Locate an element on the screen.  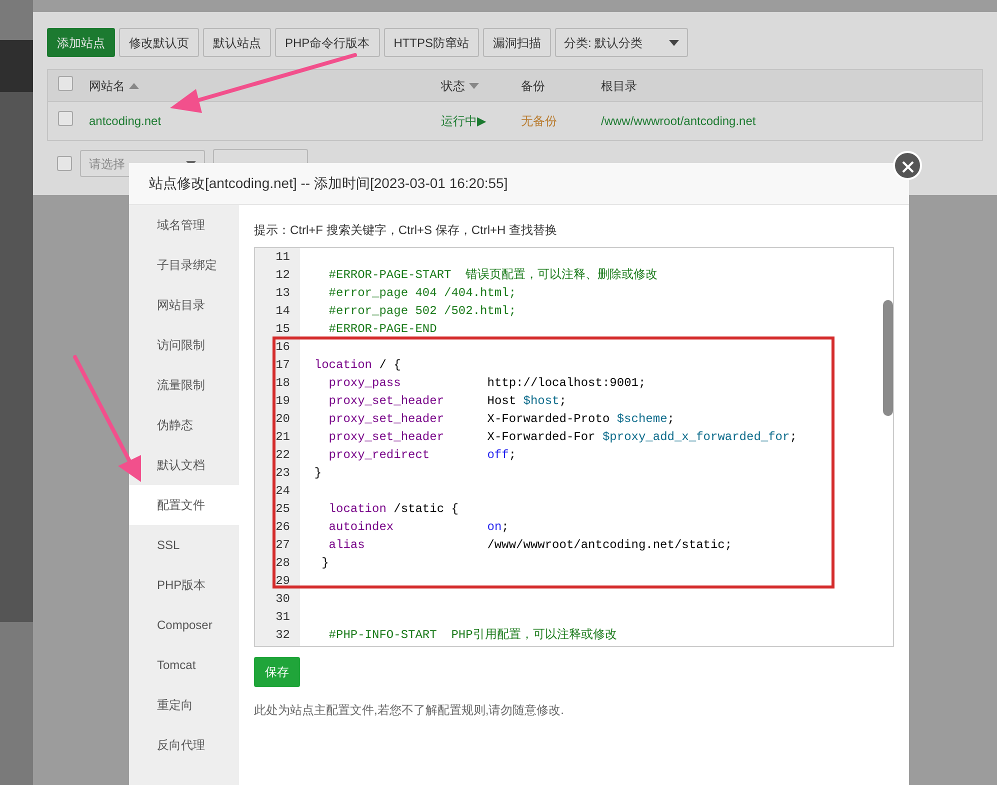
line-number: 29 is located at coordinates (282, 581).